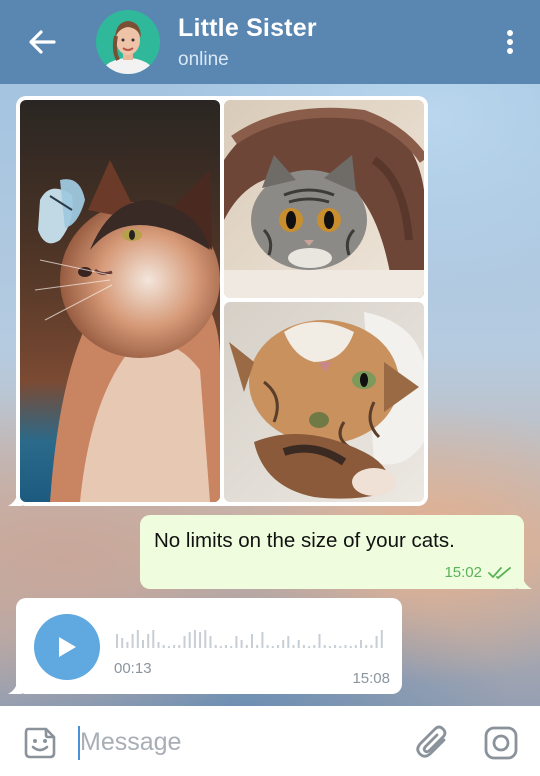  Describe the element at coordinates (203, 59) in the screenshot. I see `chat-status: online` at that location.